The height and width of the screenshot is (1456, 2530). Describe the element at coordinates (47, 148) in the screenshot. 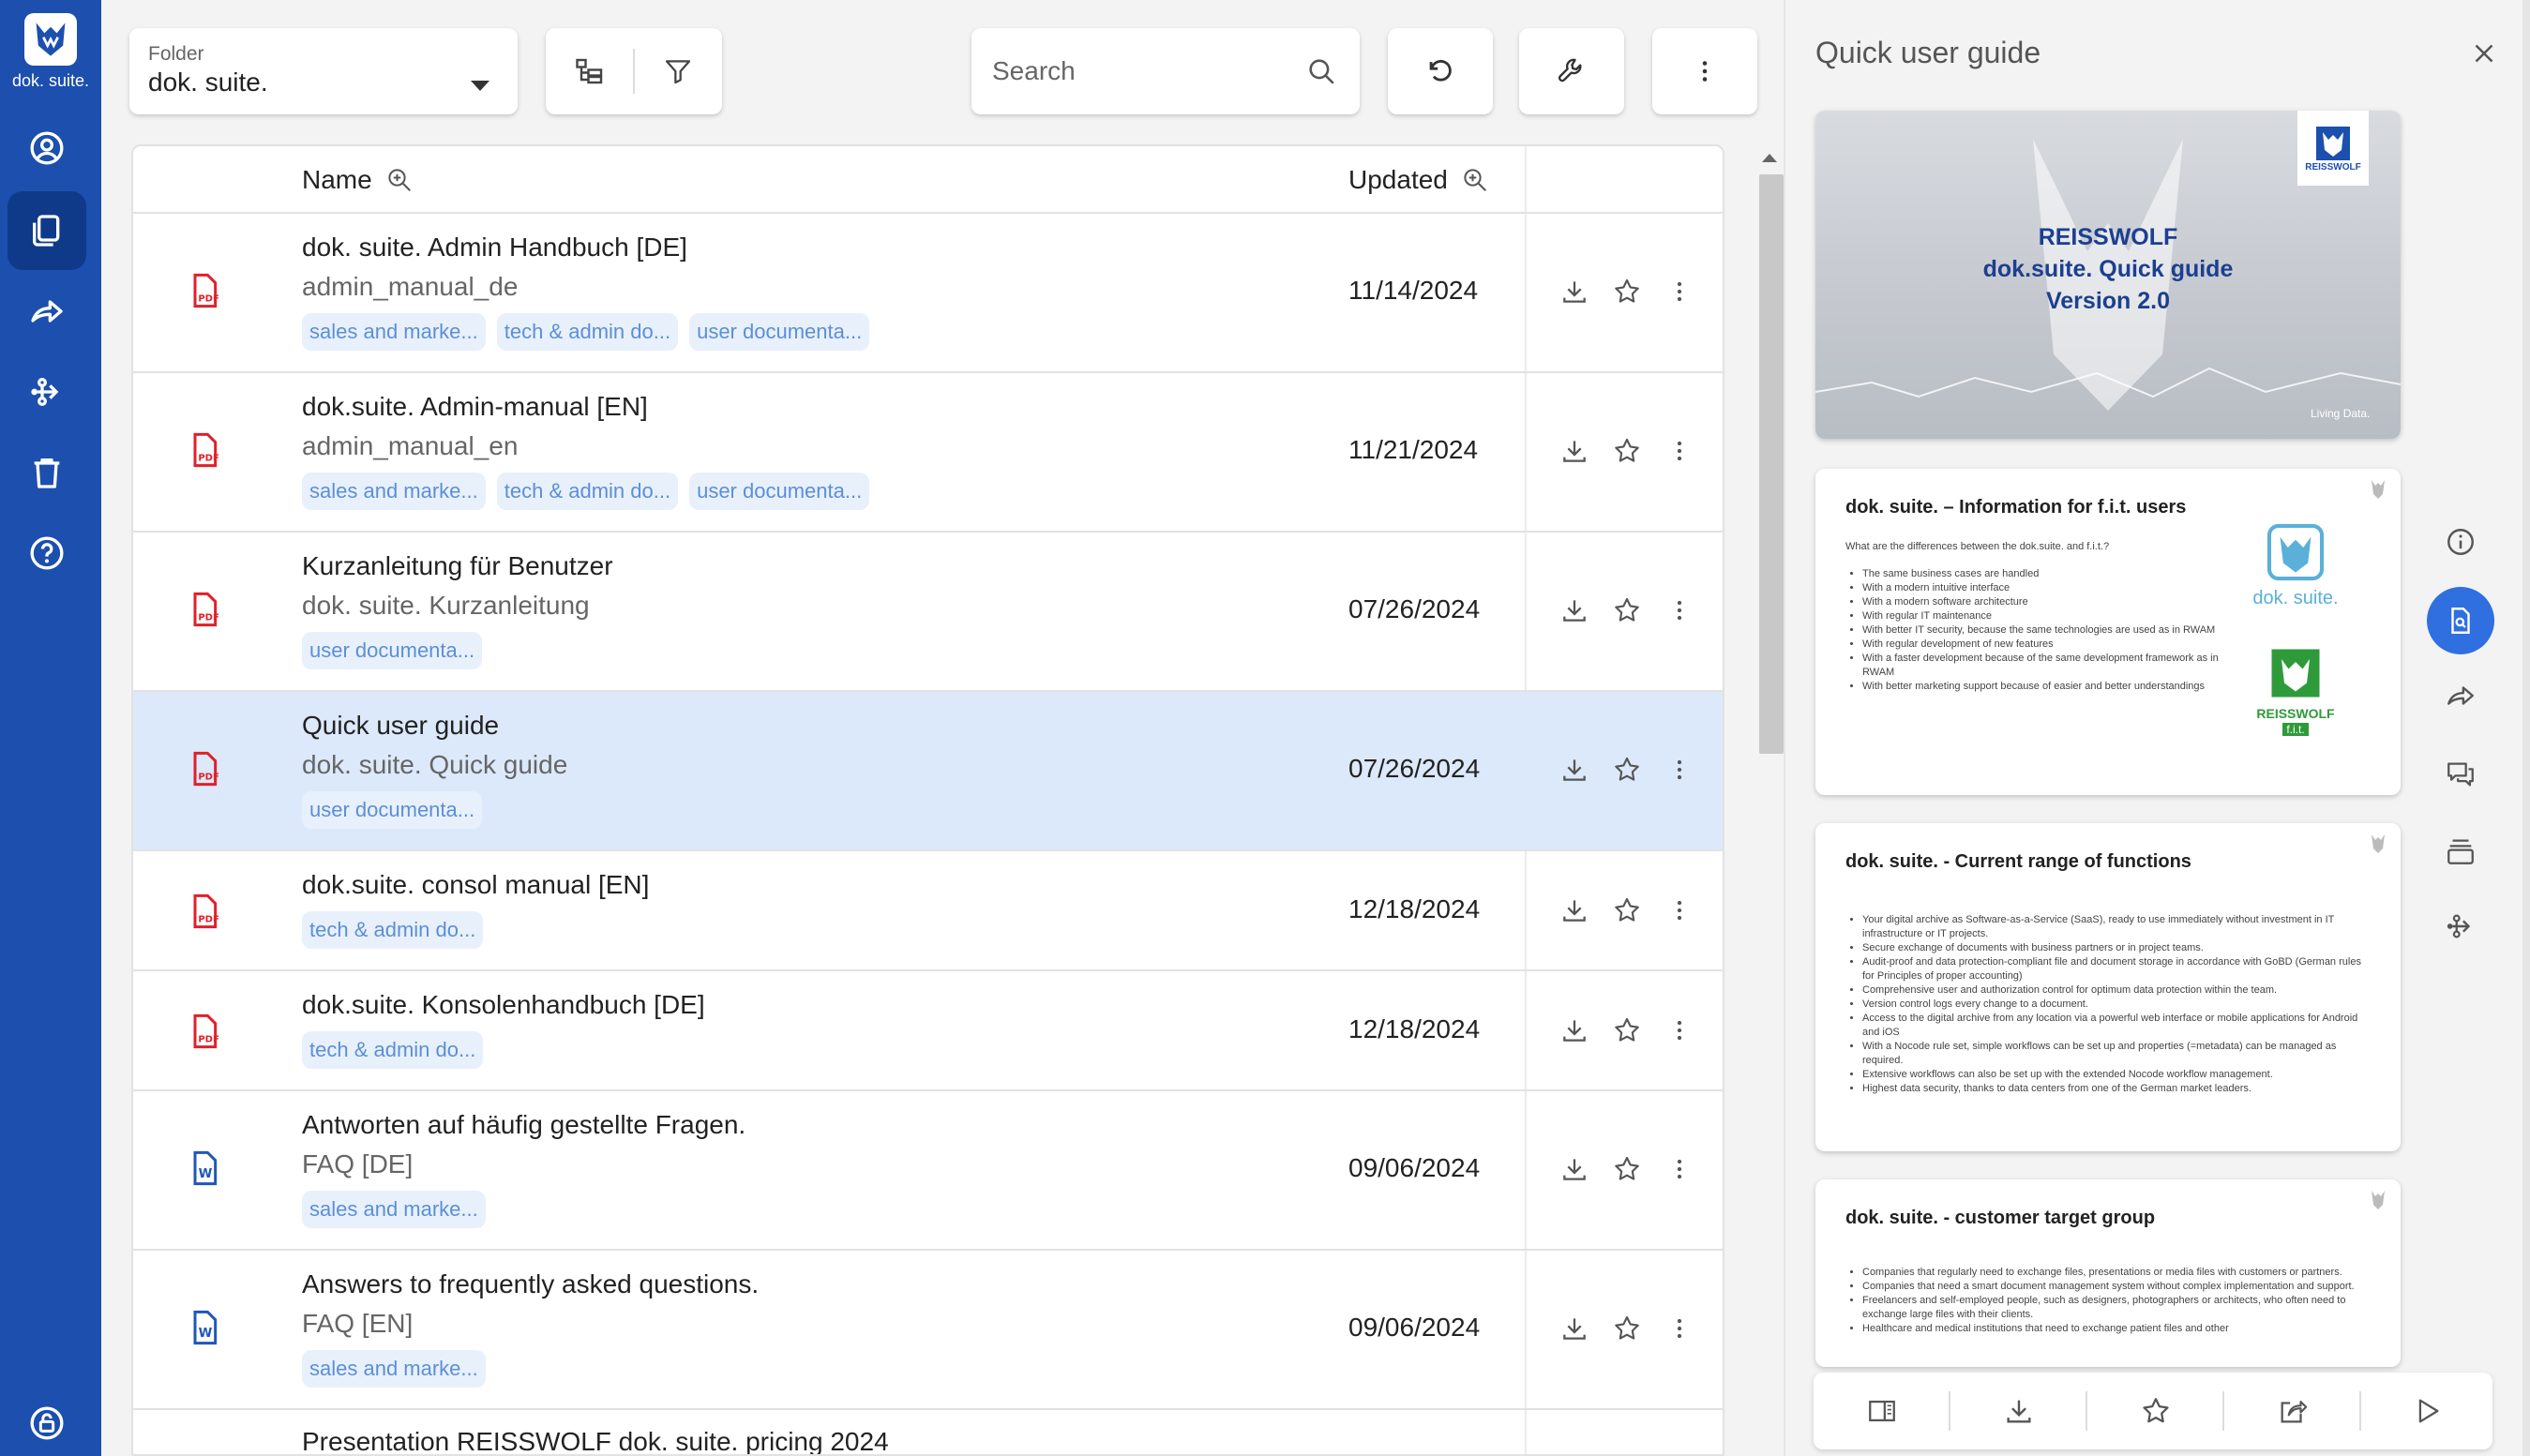

I see `nav-account` at that location.